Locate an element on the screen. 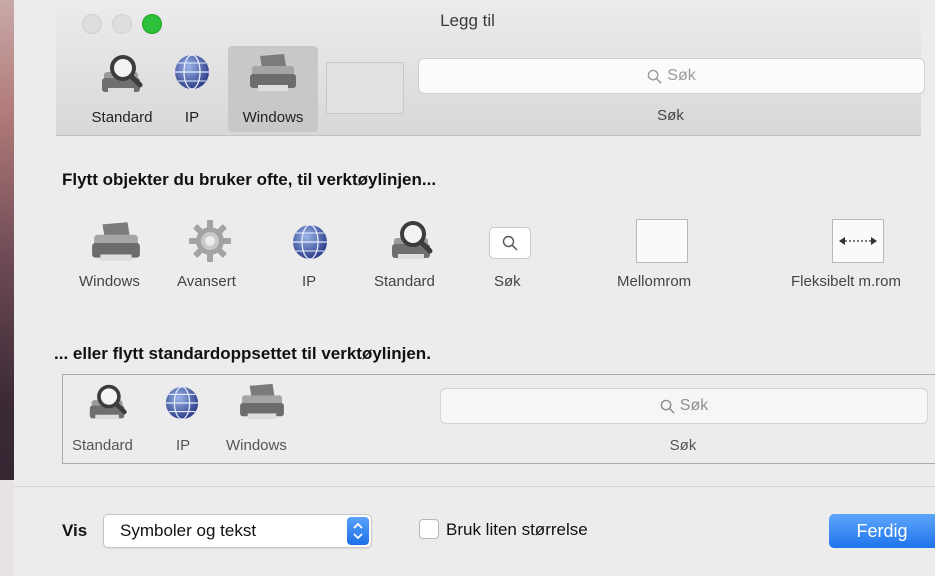 The width and height of the screenshot is (935, 576). small-size-checkbox is located at coordinates (429, 529).